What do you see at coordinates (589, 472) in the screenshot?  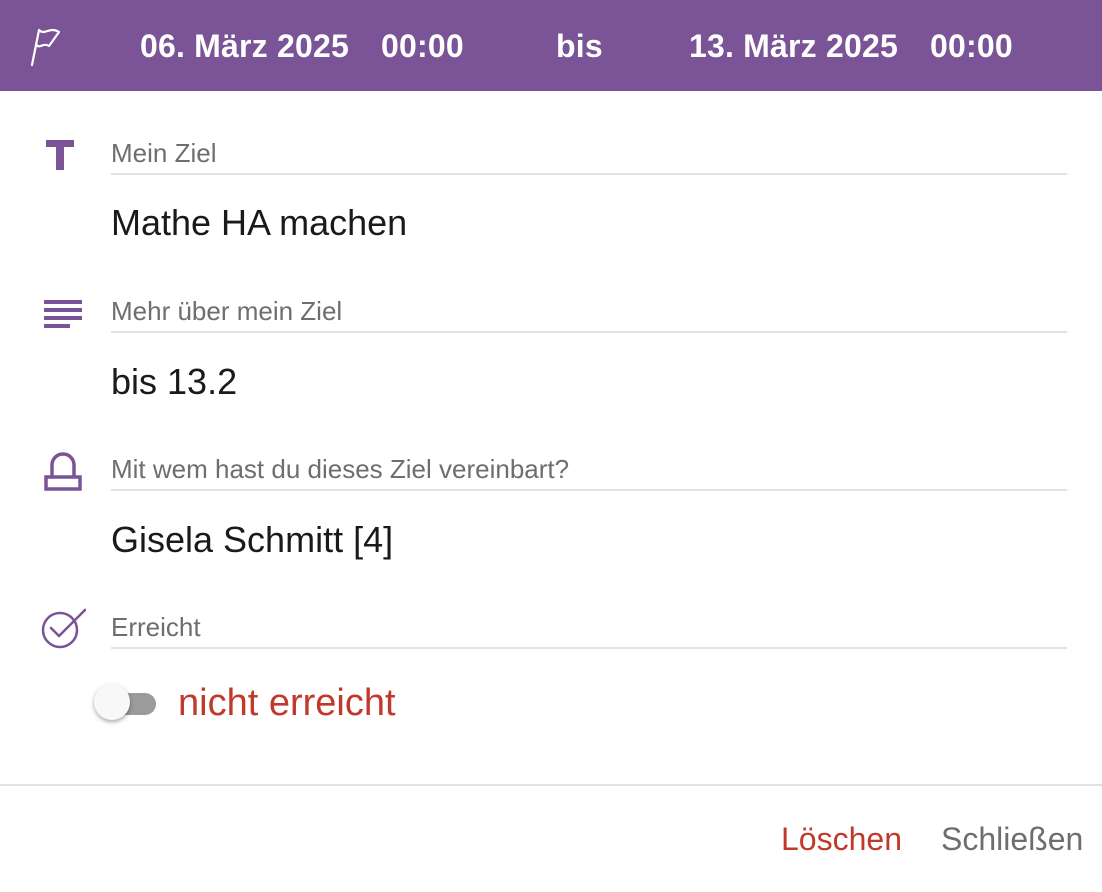 I see `agreed-with-label: Mit wem hast du dieses Ziel vereinbart?` at bounding box center [589, 472].